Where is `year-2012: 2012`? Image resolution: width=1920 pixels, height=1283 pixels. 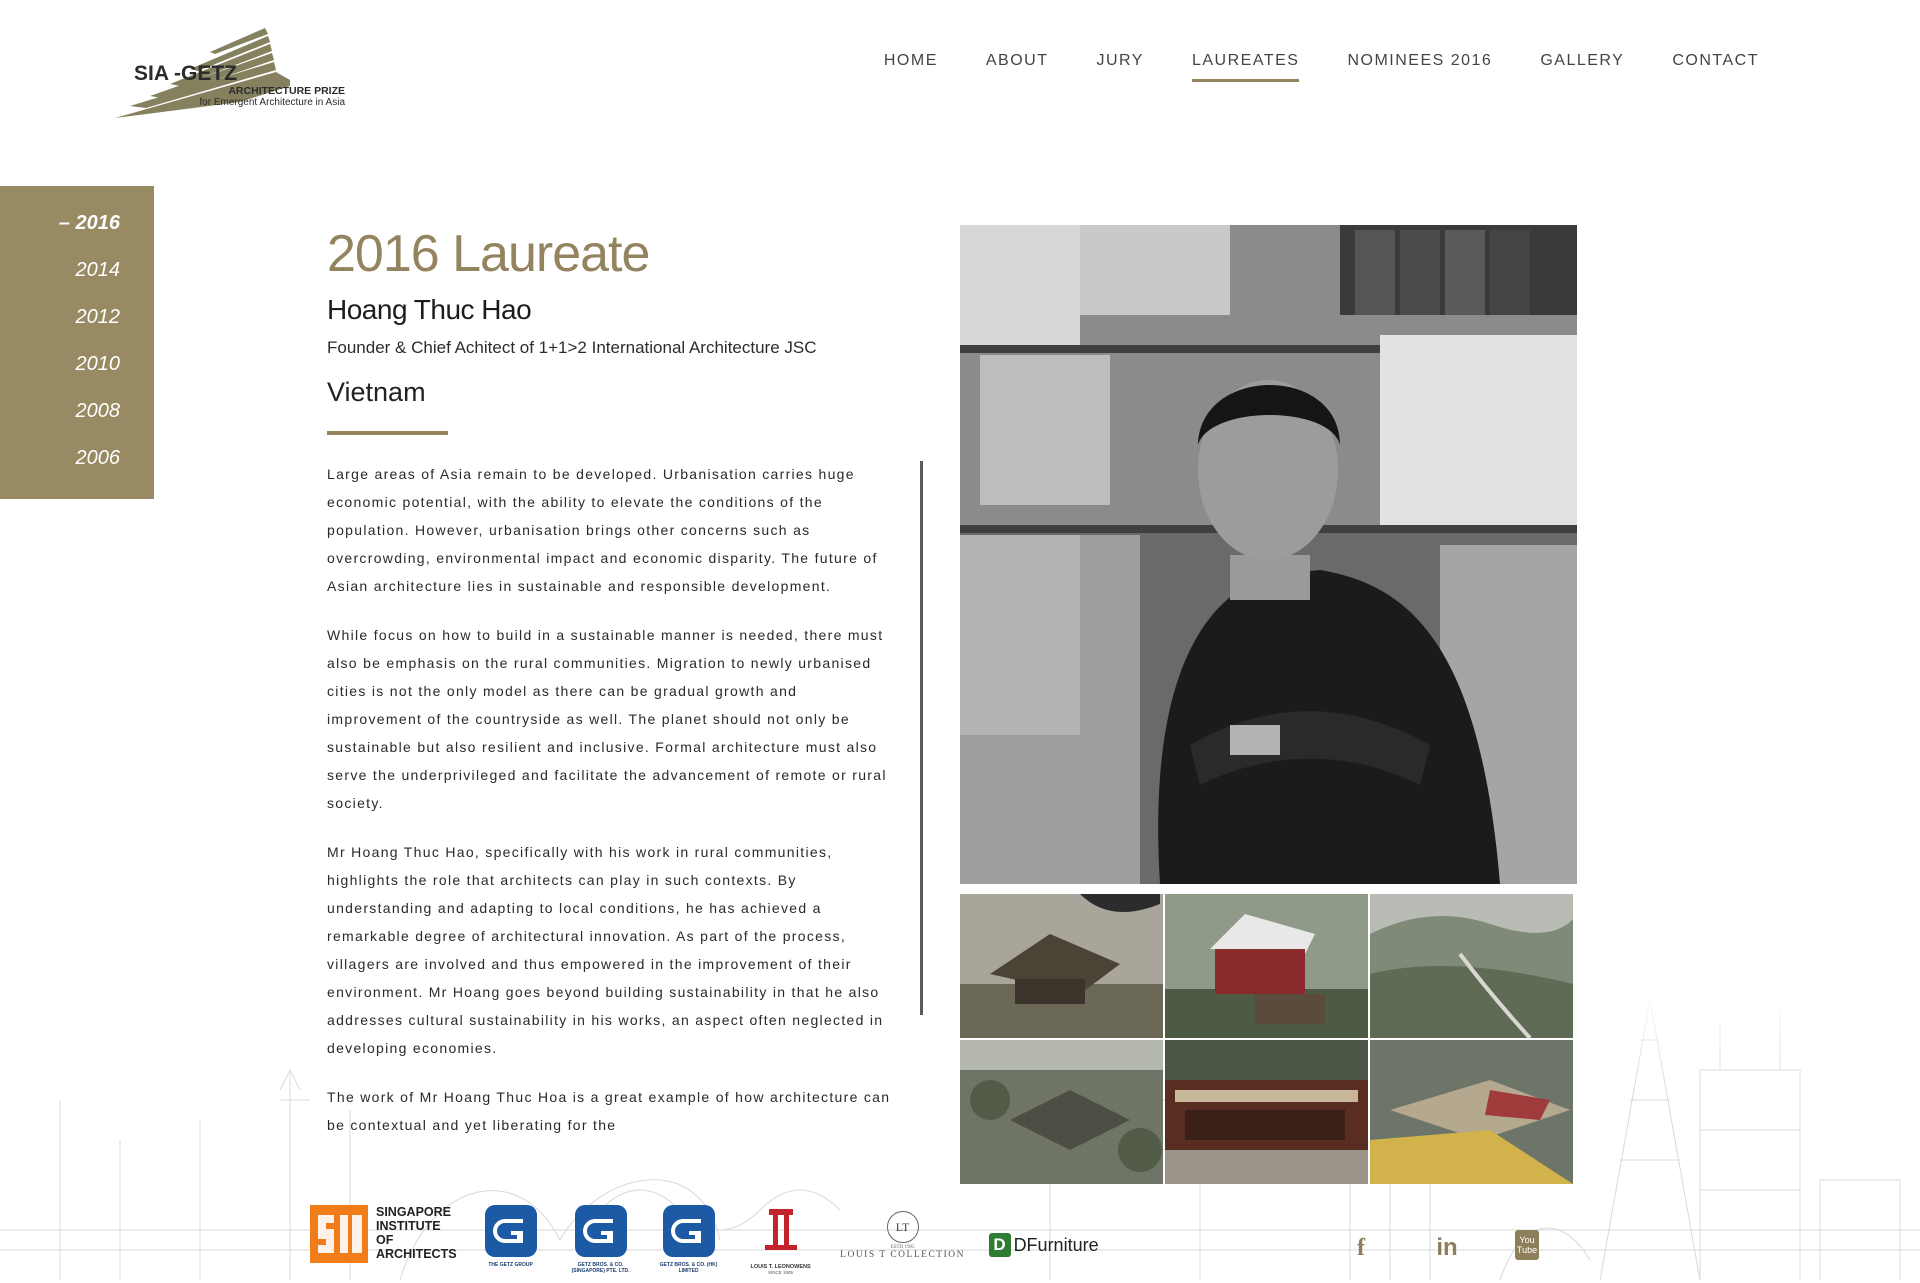 year-2012: 2012 is located at coordinates (77, 329).